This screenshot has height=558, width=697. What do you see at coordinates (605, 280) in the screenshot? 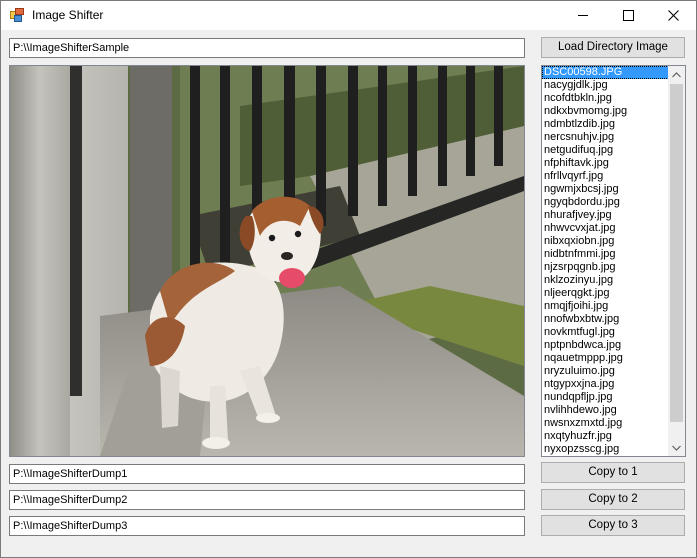
I see `file-list-item: nklzozinyu.jpg` at bounding box center [605, 280].